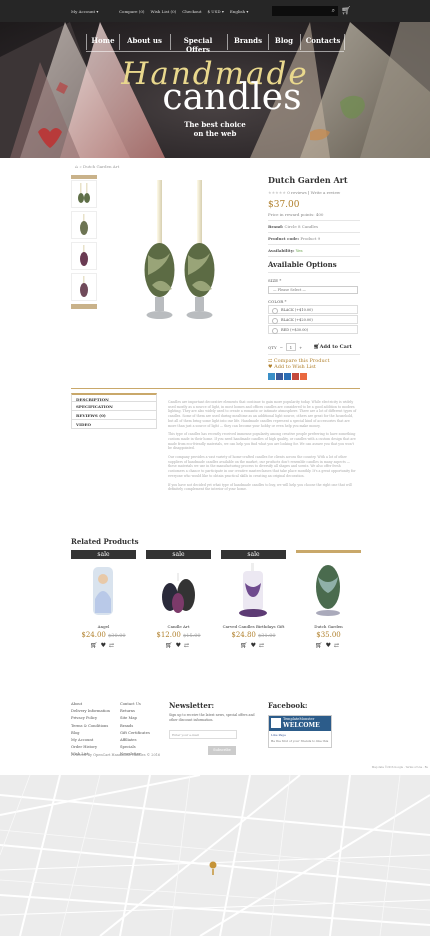 This screenshot has height=936, width=430. What do you see at coordinates (305, 11) in the screenshot?
I see `search-input: ⌕` at bounding box center [305, 11].